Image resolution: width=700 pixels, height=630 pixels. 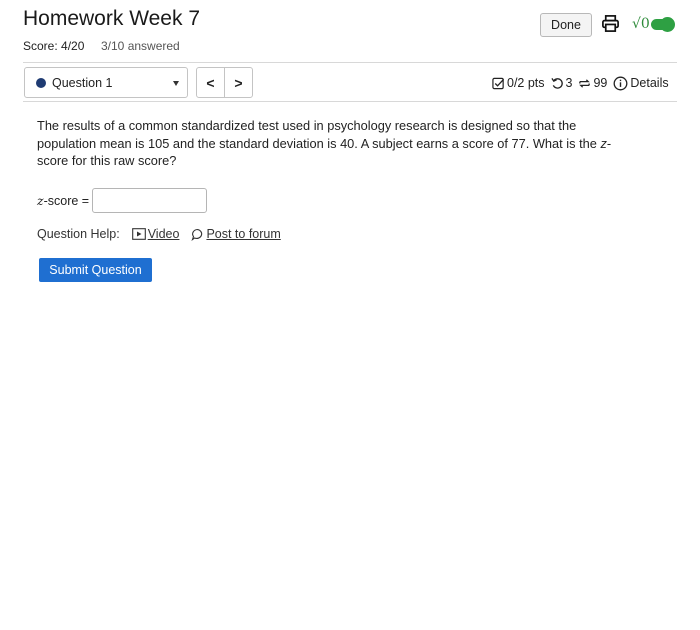 What do you see at coordinates (138, 234) in the screenshot?
I see `video-icon` at bounding box center [138, 234].